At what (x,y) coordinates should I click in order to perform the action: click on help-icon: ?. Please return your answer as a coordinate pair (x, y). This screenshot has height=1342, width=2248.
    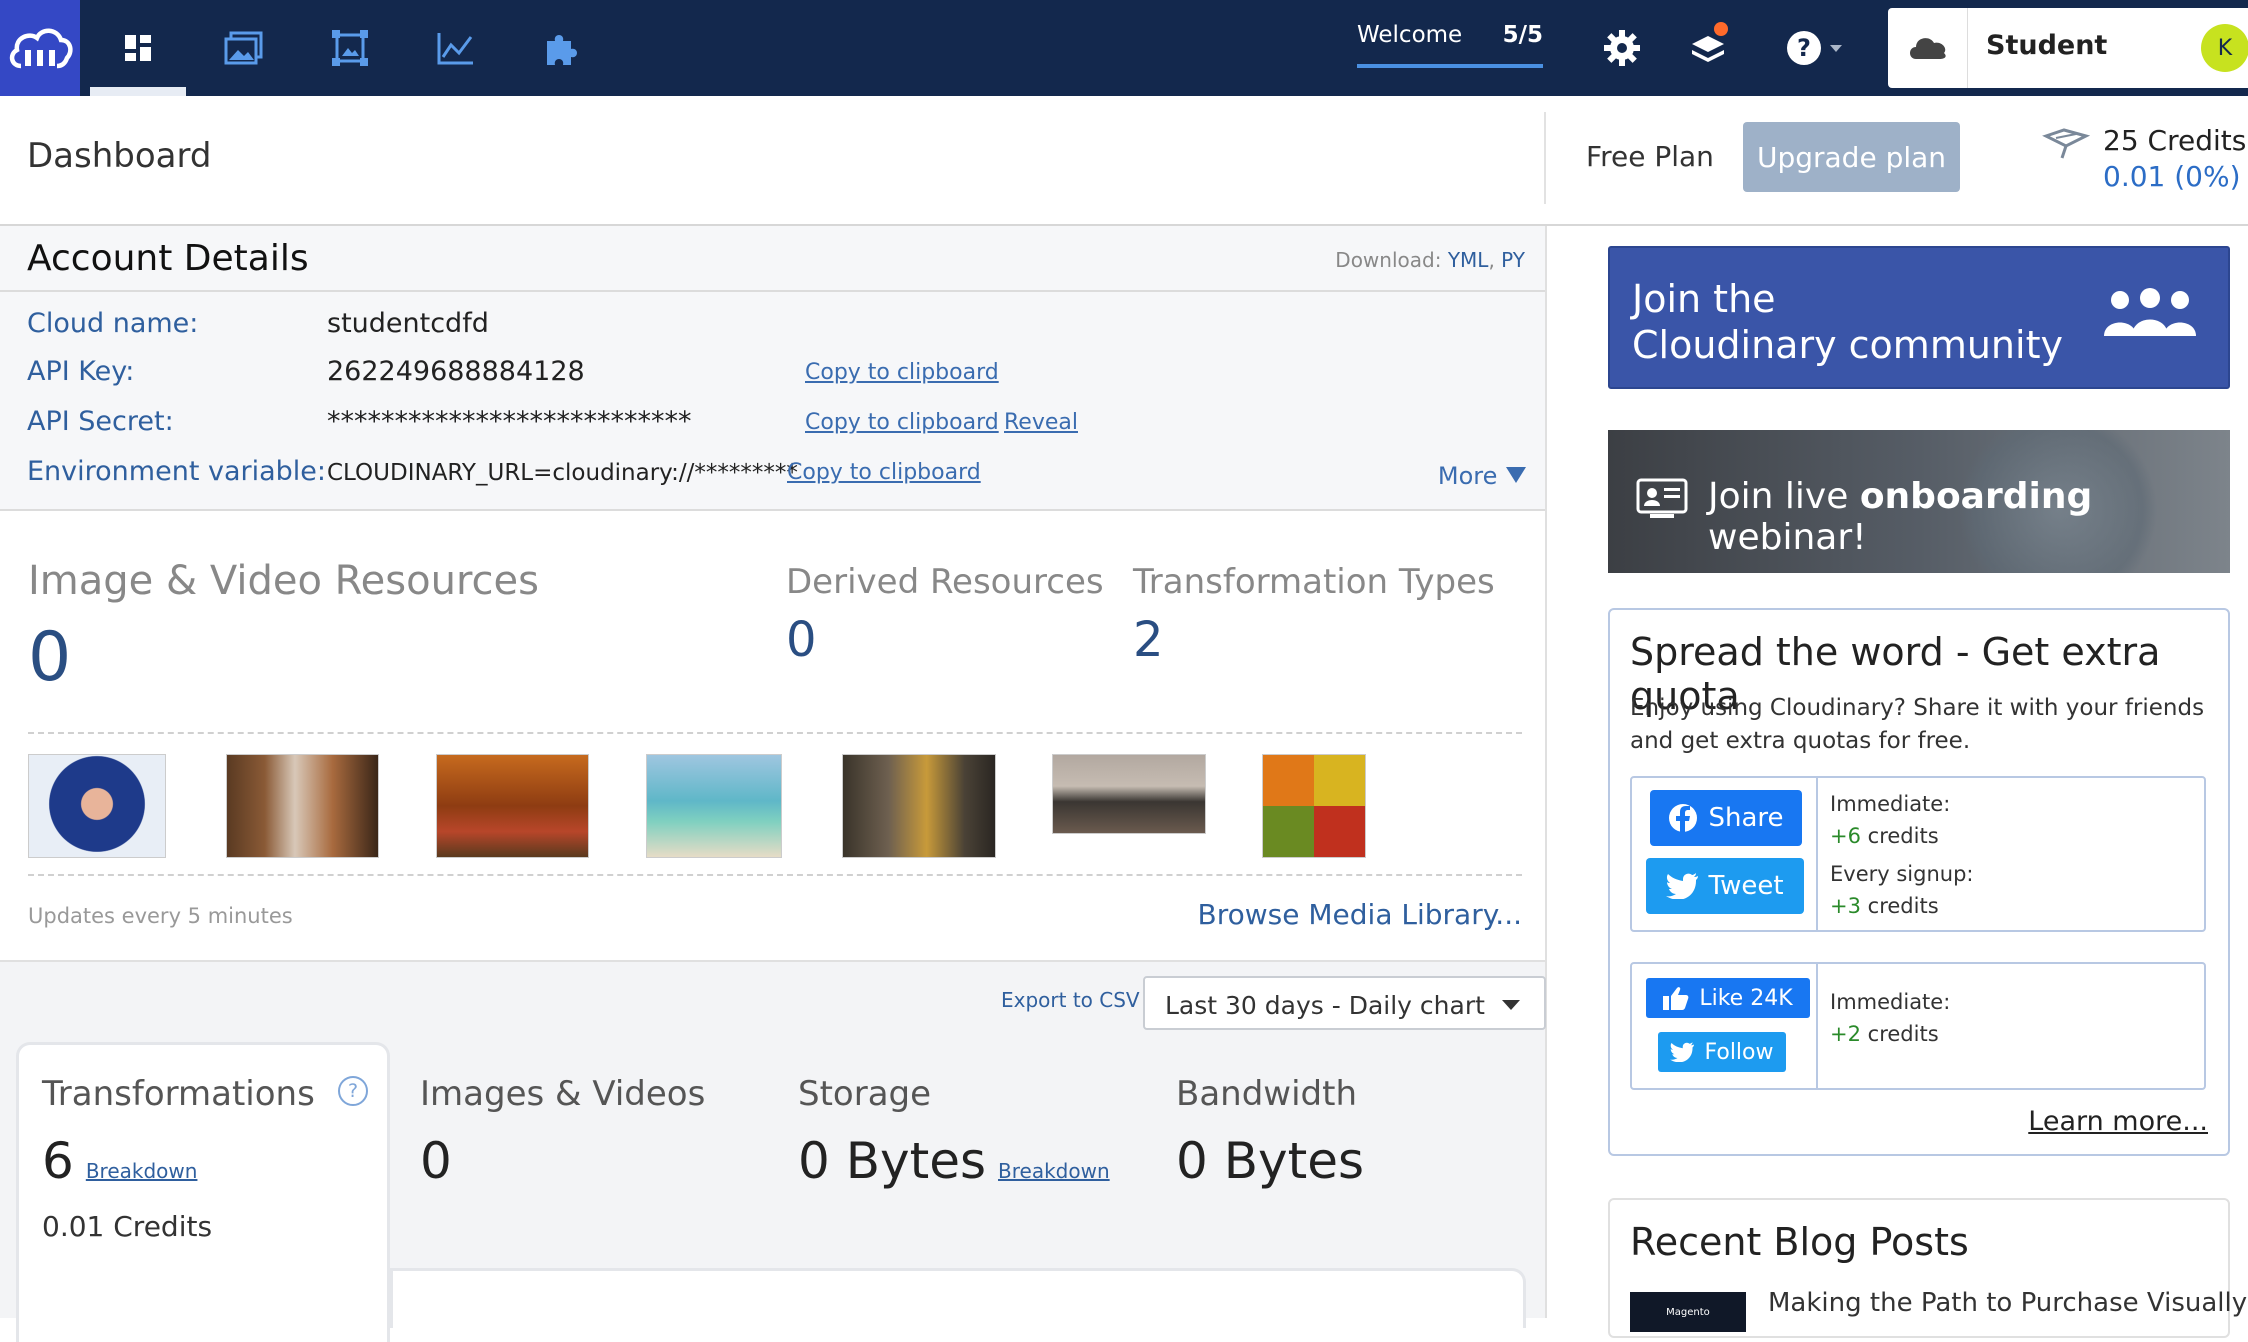
    Looking at the image, I should click on (1814, 48).